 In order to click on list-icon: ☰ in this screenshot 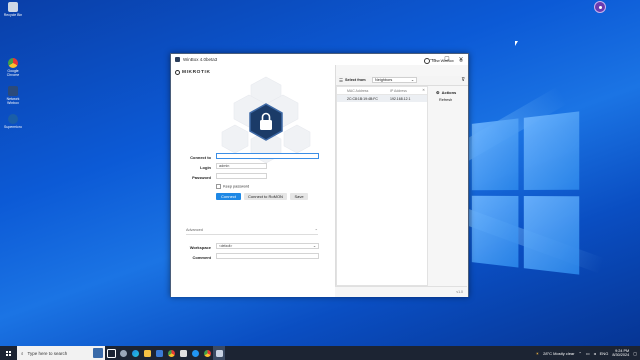, I will do `click(341, 80)`.